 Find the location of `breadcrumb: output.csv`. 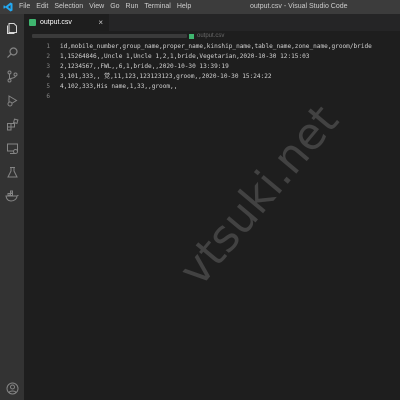

breadcrumb: output.csv is located at coordinates (212, 36).